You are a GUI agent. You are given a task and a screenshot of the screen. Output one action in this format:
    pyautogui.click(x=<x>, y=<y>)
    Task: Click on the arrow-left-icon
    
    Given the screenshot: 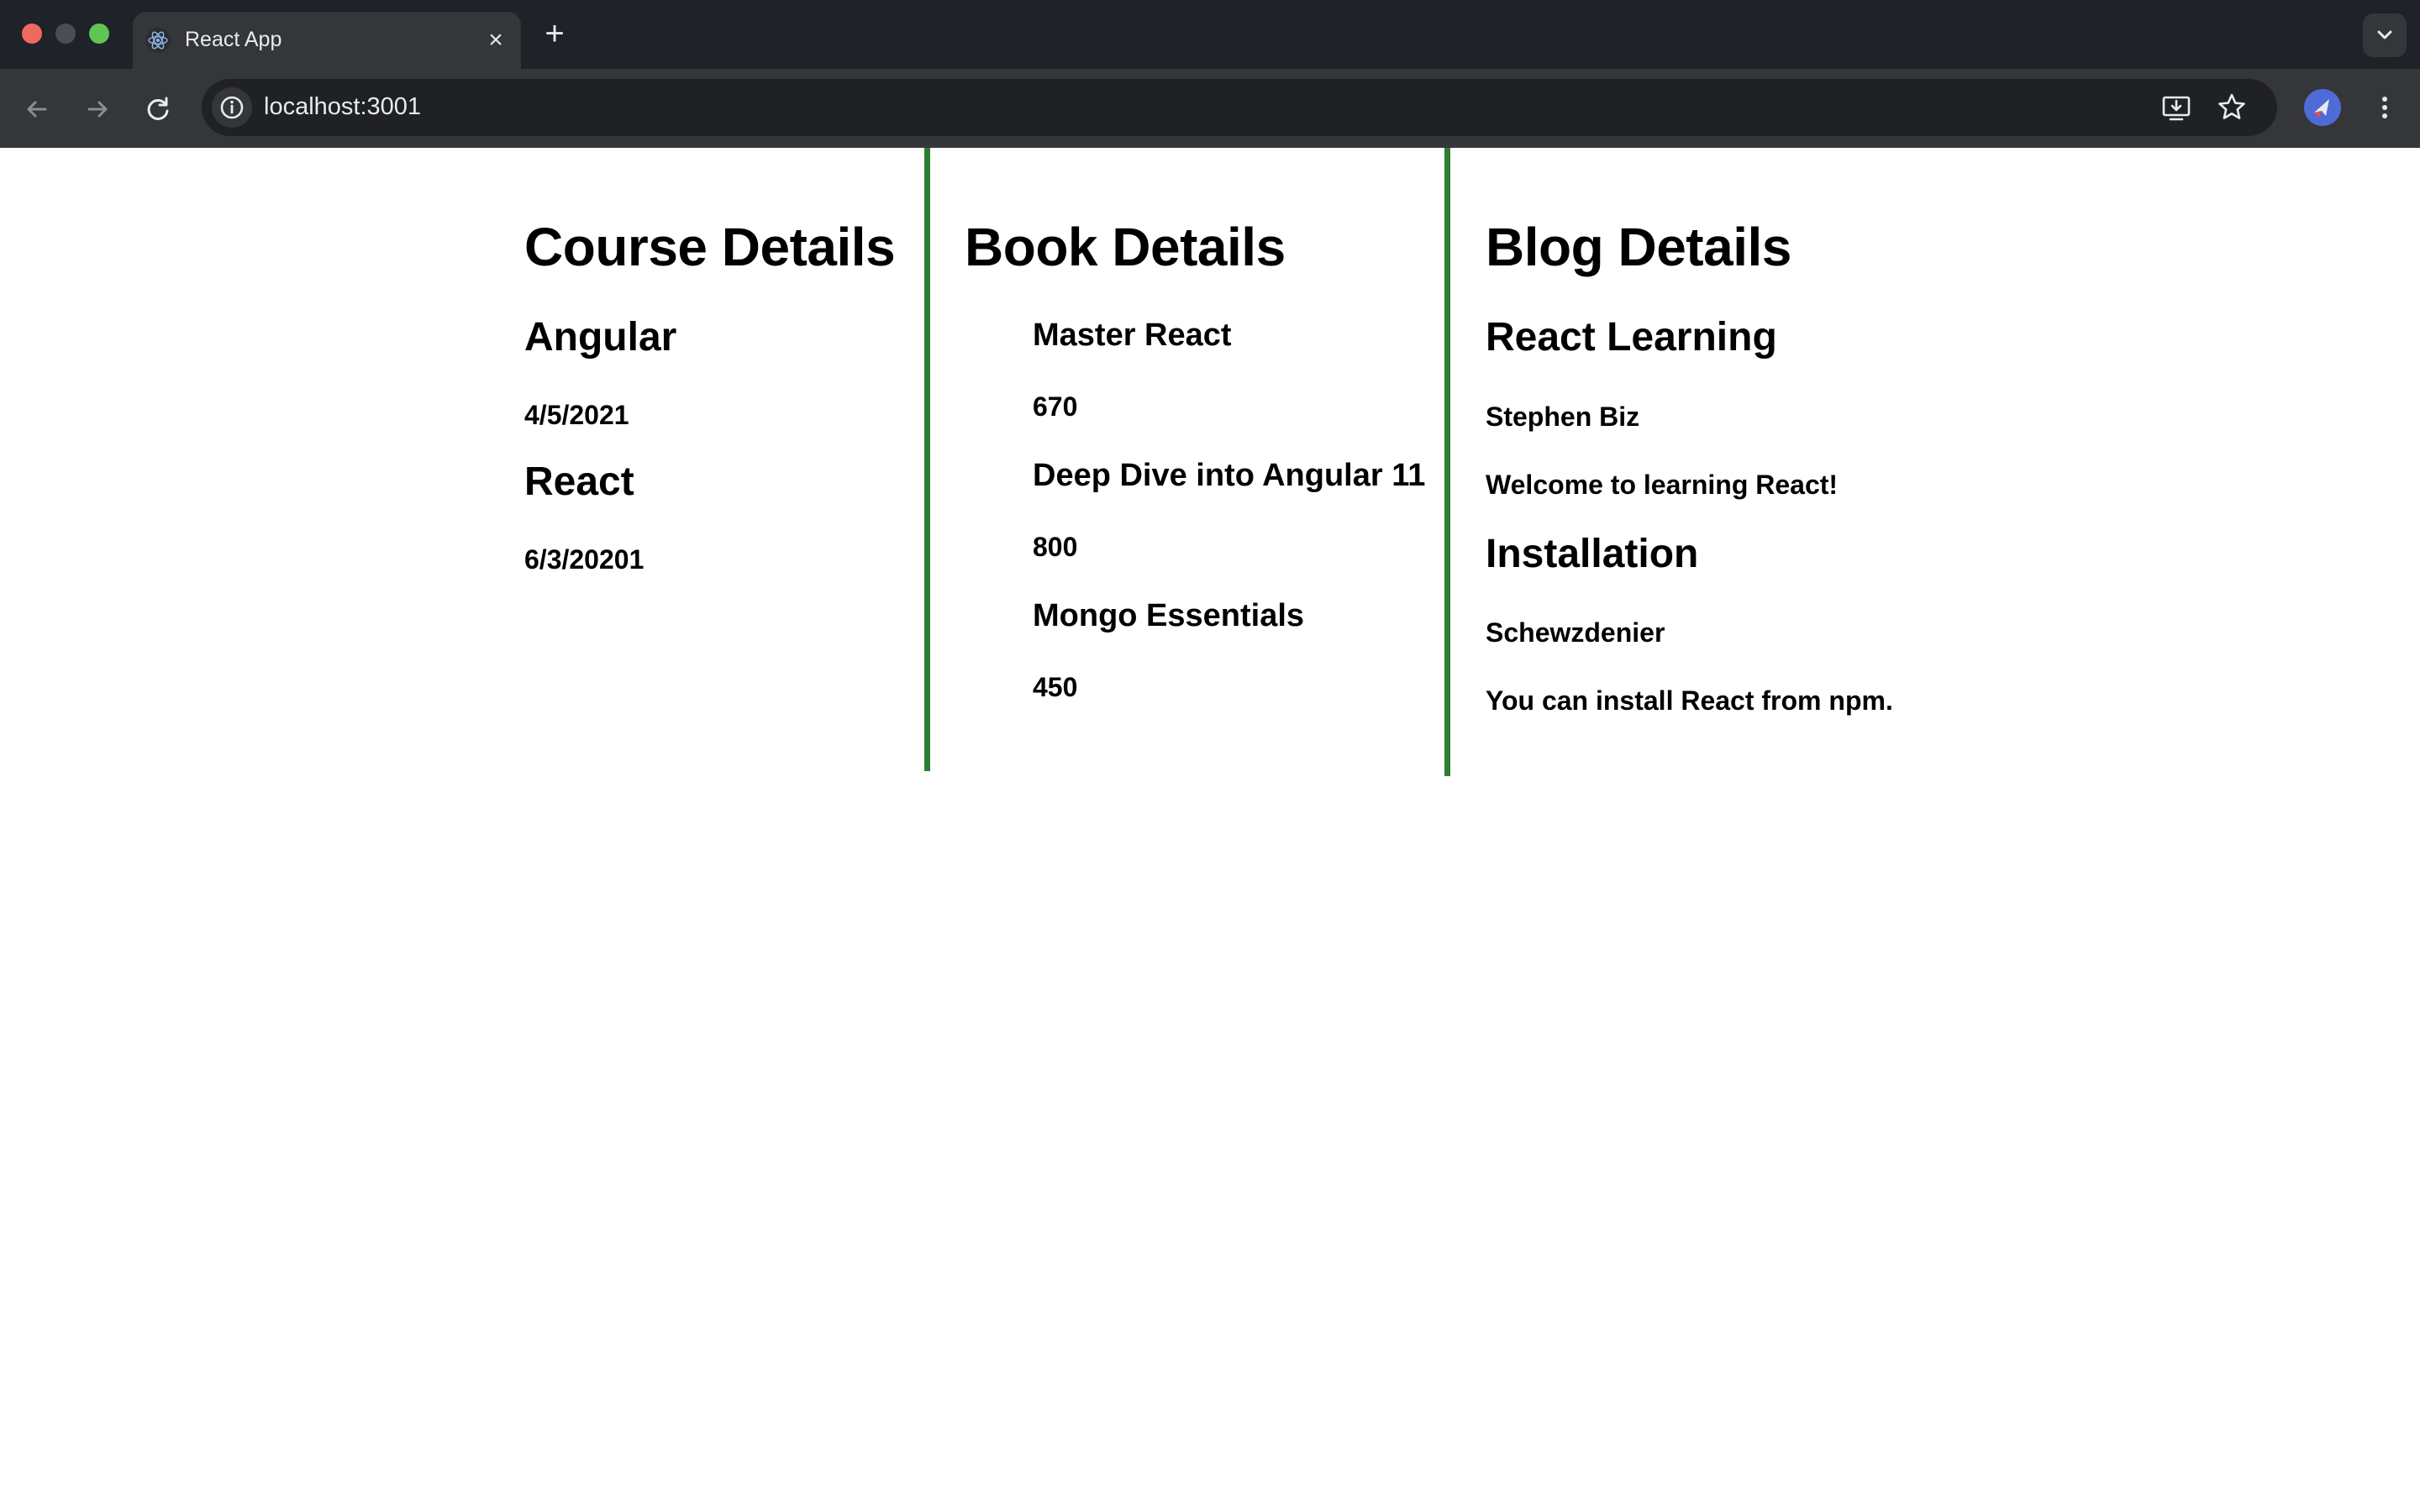 What is the action you would take?
    pyautogui.click(x=37, y=109)
    